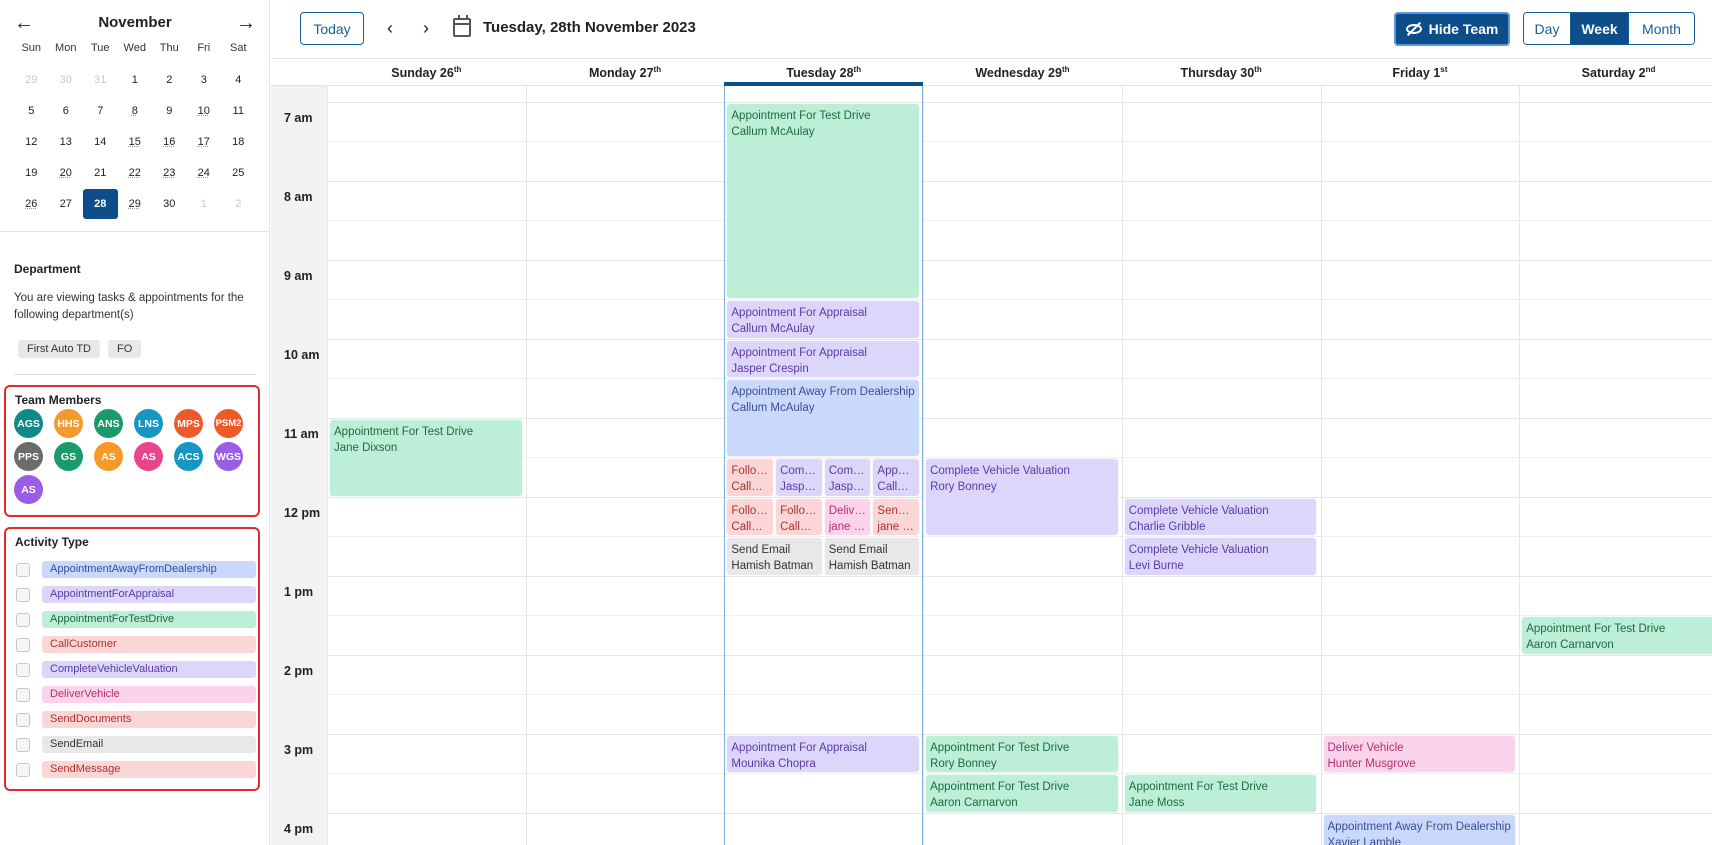 The height and width of the screenshot is (845, 1712). I want to click on avatar: HHS, so click(68, 423).